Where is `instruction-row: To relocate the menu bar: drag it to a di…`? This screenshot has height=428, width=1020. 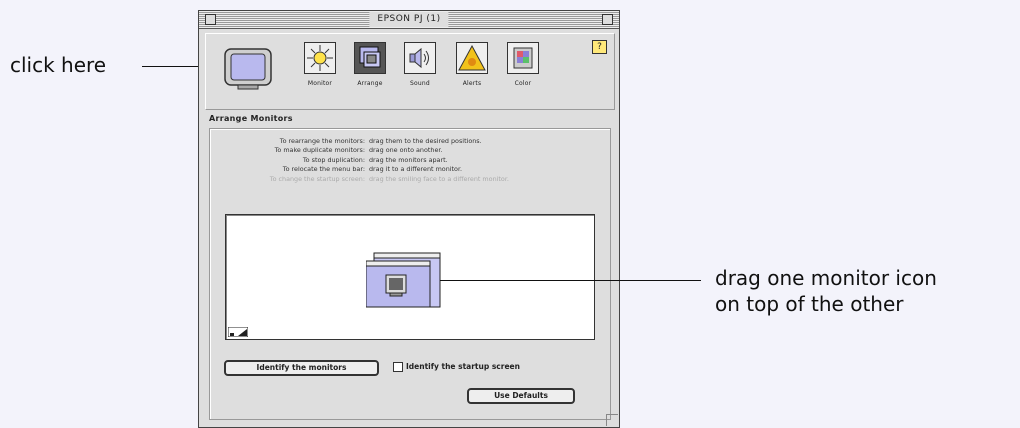 instruction-row: To relocate the menu bar: drag it to a di… is located at coordinates (411, 169).